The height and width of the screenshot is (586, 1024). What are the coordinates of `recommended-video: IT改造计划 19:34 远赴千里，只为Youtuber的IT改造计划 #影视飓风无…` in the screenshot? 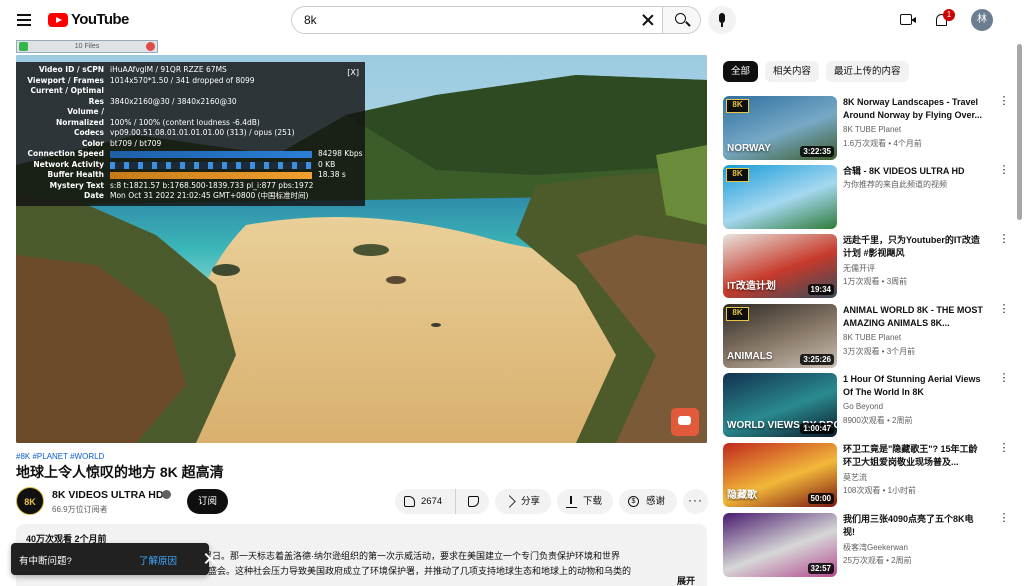 It's located at (869, 266).